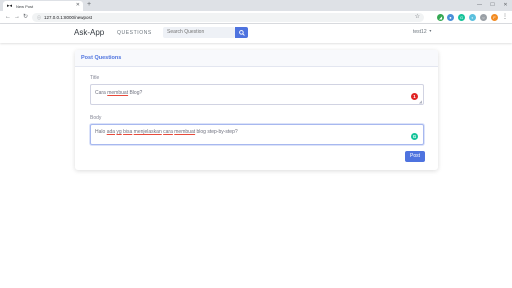  Describe the element at coordinates (89, 32) in the screenshot. I see `brand-logo: Ask-App` at that location.